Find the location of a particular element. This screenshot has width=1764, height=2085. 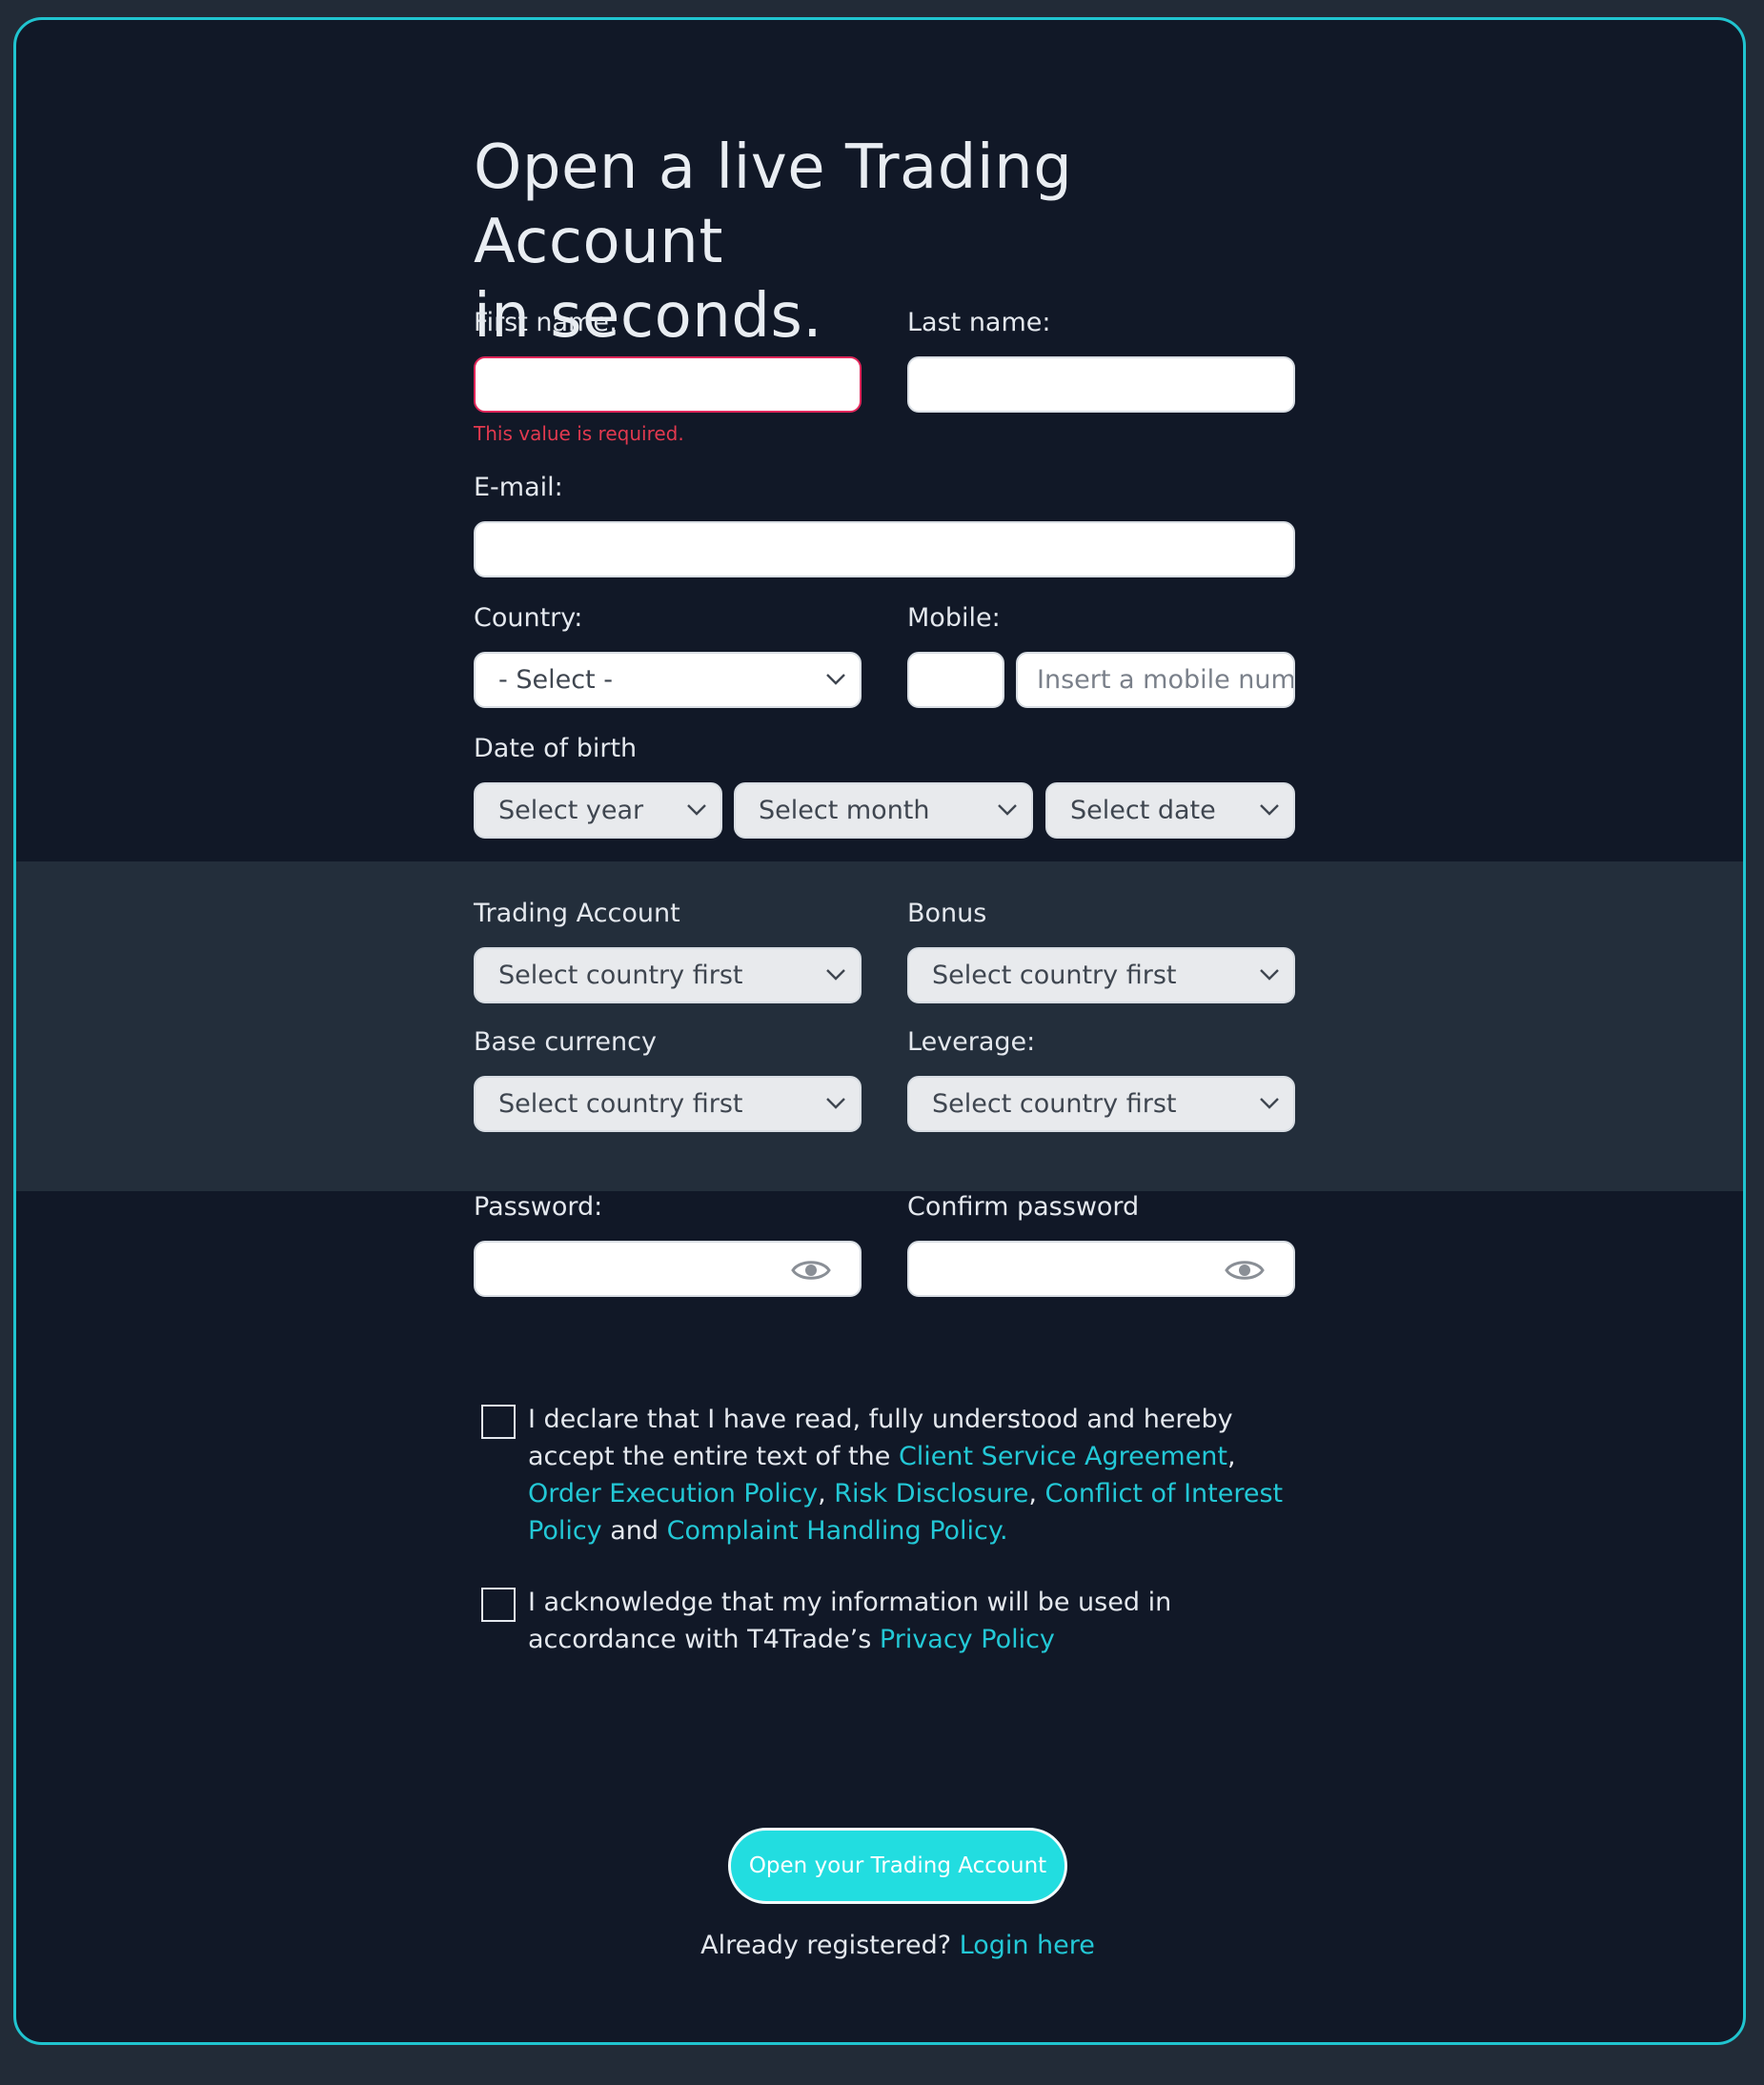

client-service-agreement-link: Client Service Agreement is located at coordinates (1063, 1456).